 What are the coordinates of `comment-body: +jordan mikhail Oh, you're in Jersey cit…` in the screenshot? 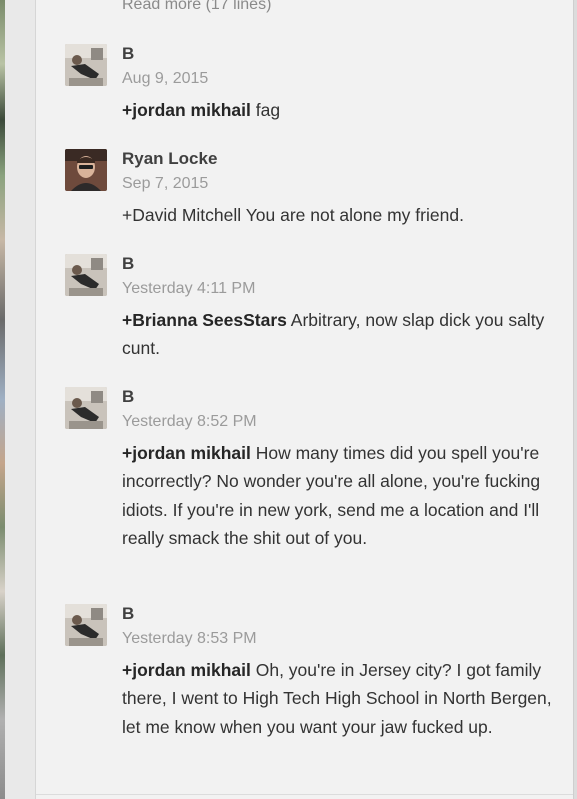 It's located at (342, 698).